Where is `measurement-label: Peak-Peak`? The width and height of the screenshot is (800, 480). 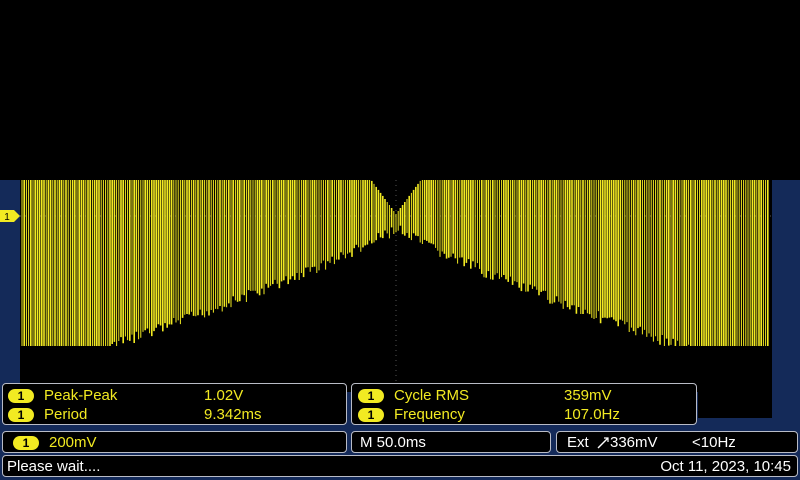 measurement-label: Peak-Peak is located at coordinates (81, 395).